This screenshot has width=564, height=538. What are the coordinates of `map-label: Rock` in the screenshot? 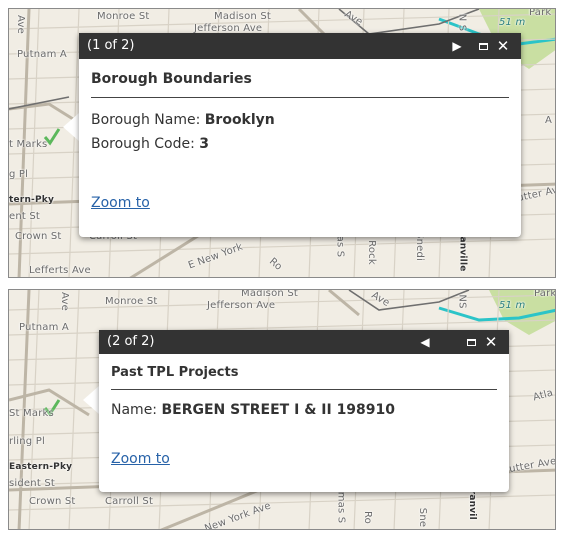 It's located at (371, 252).